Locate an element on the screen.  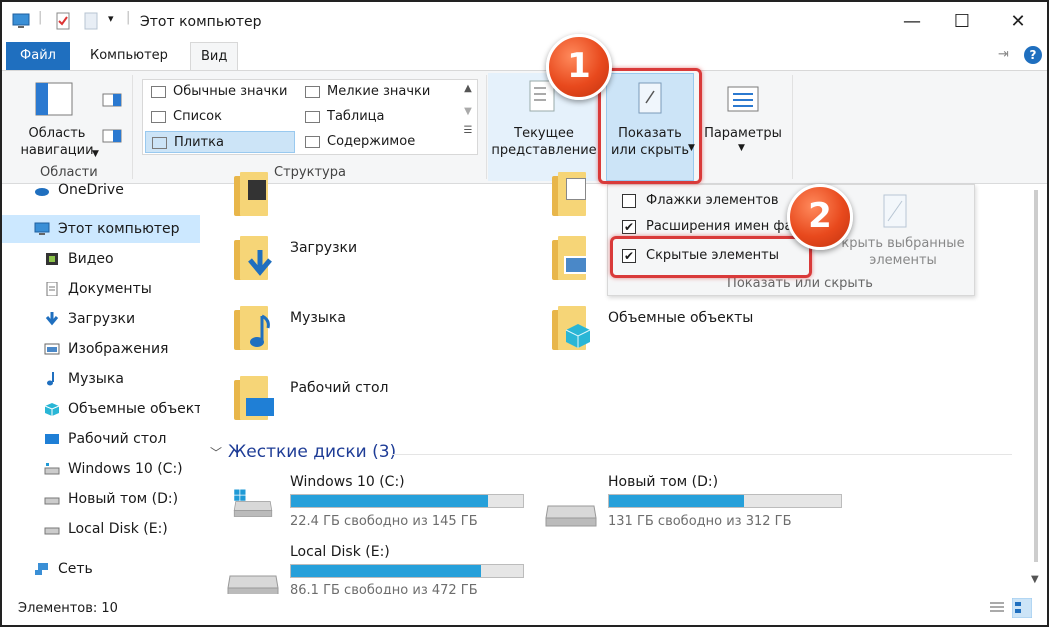
sidebar-item-onedrive: OneDrive is located at coordinates (101, 190).